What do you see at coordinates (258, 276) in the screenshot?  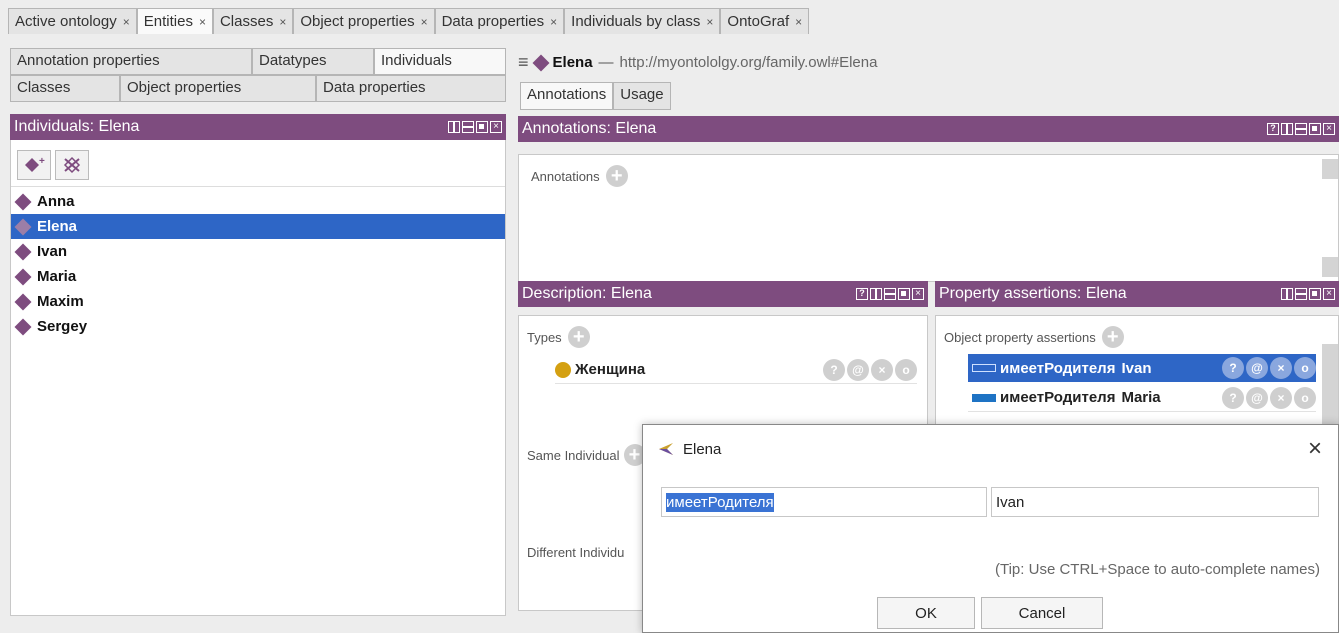 I see `list-item: Maria` at bounding box center [258, 276].